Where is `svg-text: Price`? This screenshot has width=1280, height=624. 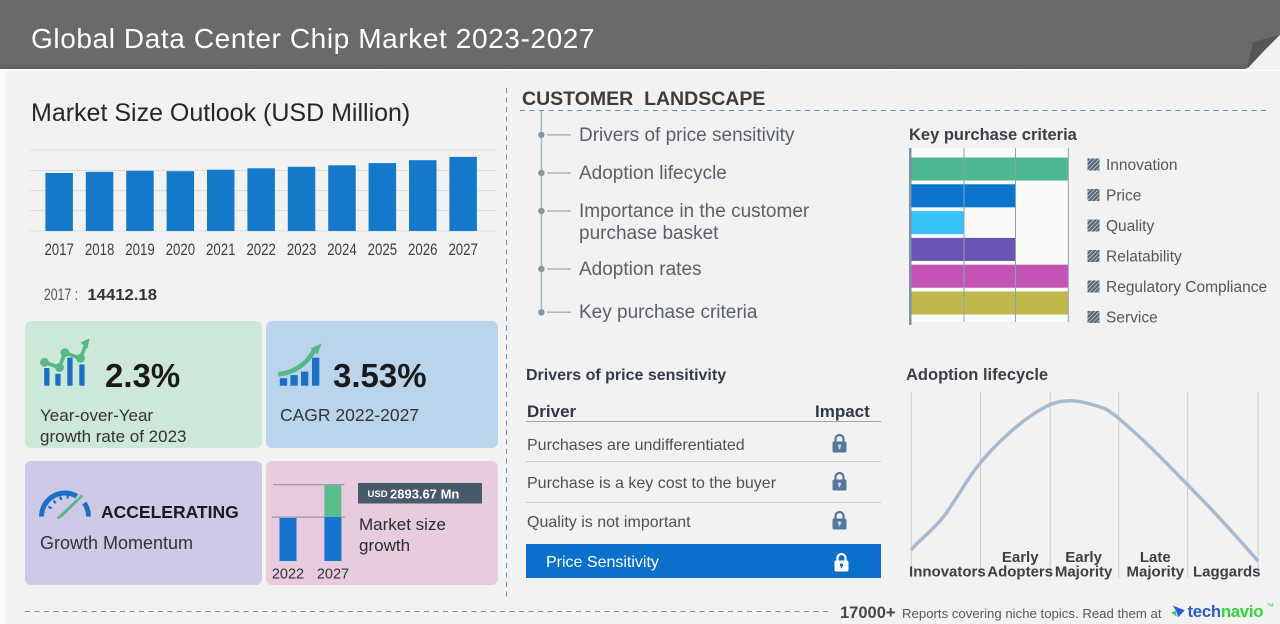
svg-text: Price is located at coordinates (1123, 196).